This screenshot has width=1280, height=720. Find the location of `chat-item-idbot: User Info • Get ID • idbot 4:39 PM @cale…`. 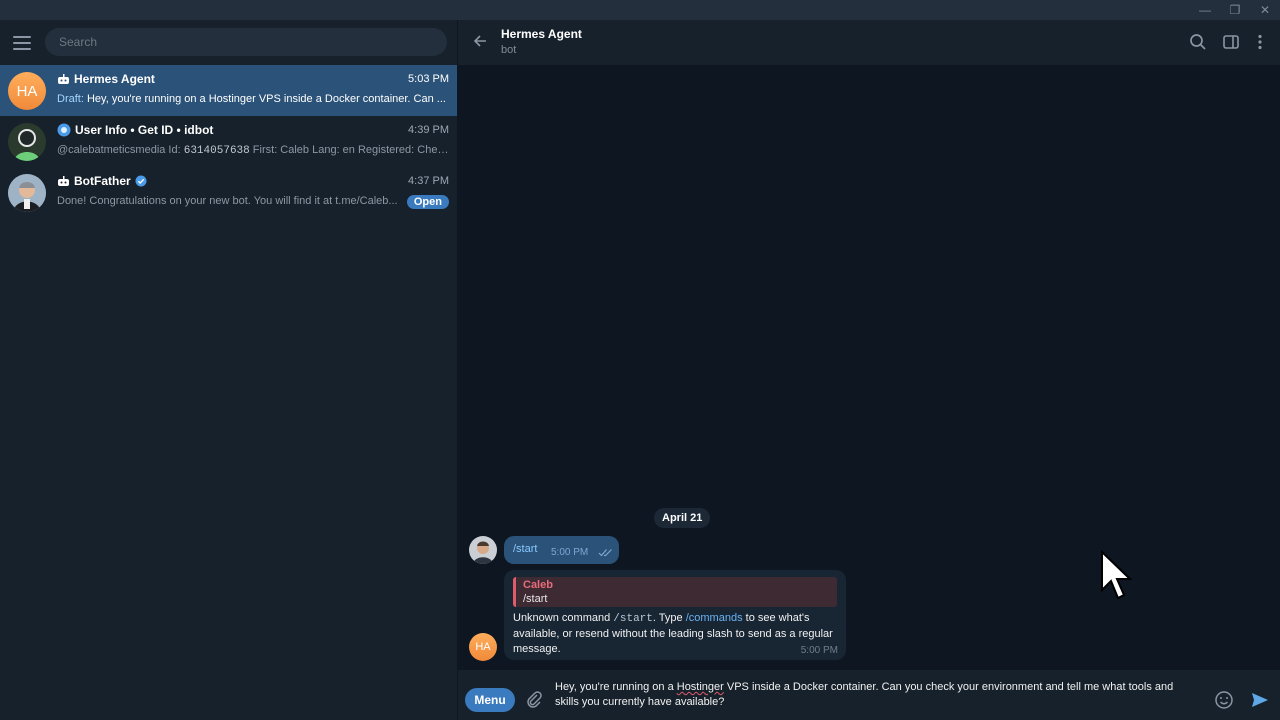

chat-item-idbot: User Info • Get ID • idbot 4:39 PM @cale… is located at coordinates (228, 141).